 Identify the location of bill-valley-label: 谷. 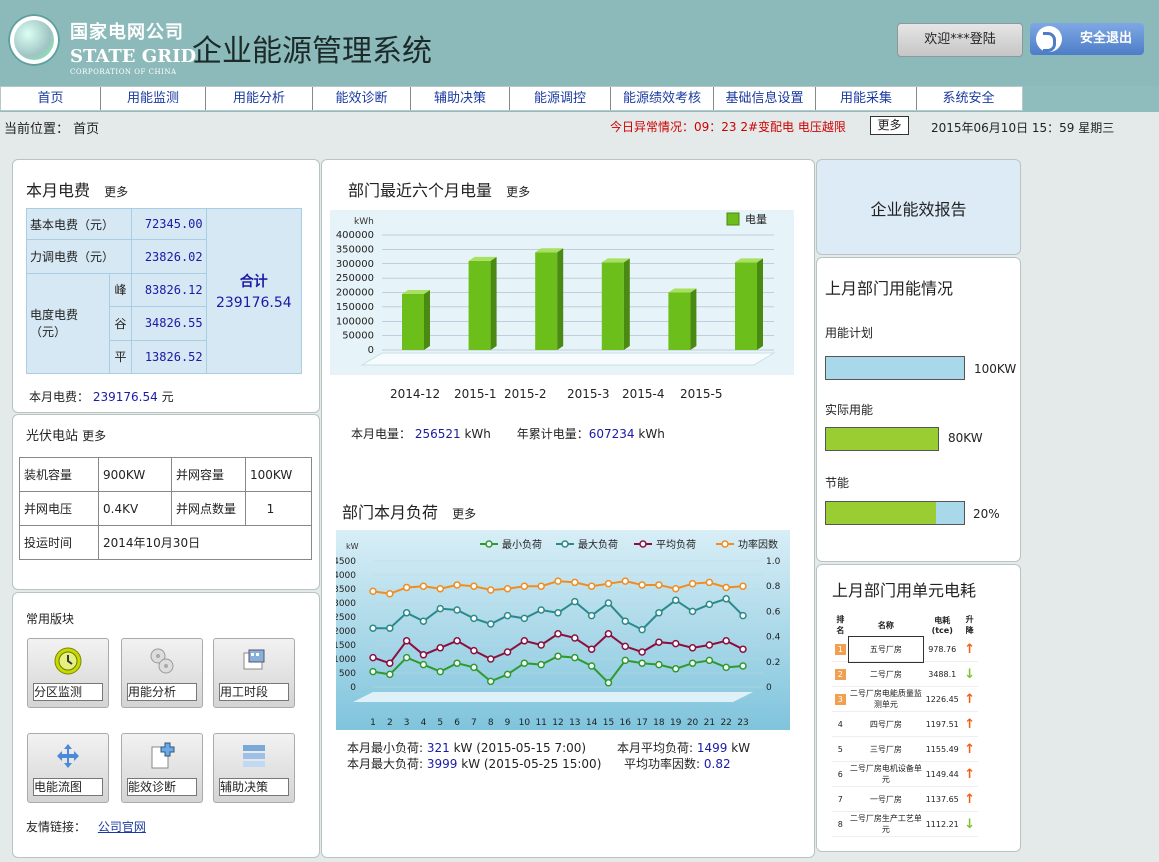
(120, 323).